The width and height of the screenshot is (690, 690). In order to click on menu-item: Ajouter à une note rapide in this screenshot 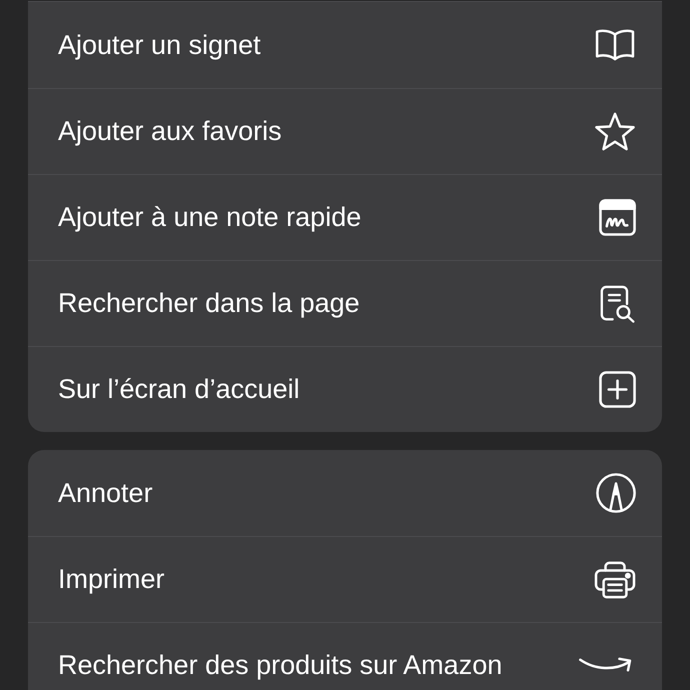, I will do `click(345, 217)`.